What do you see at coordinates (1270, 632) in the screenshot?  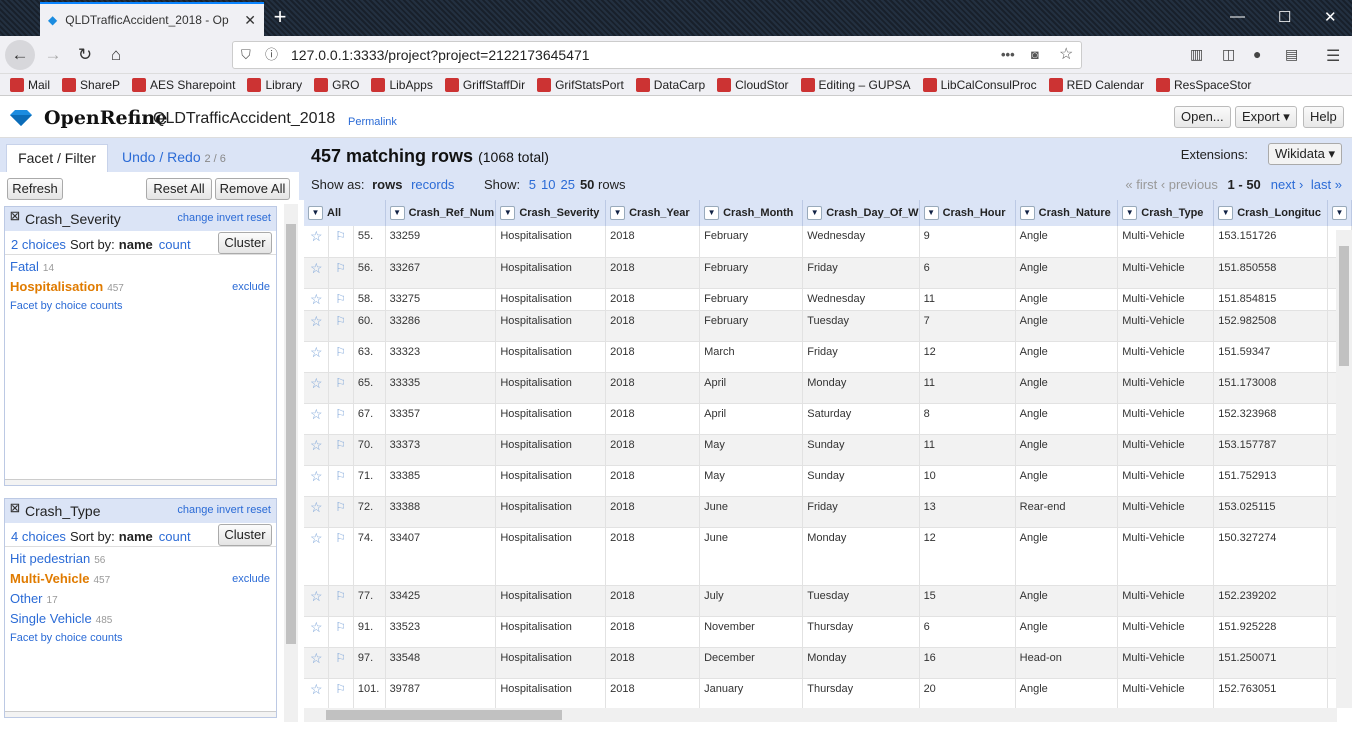 I see `table-cell: 151.925228` at bounding box center [1270, 632].